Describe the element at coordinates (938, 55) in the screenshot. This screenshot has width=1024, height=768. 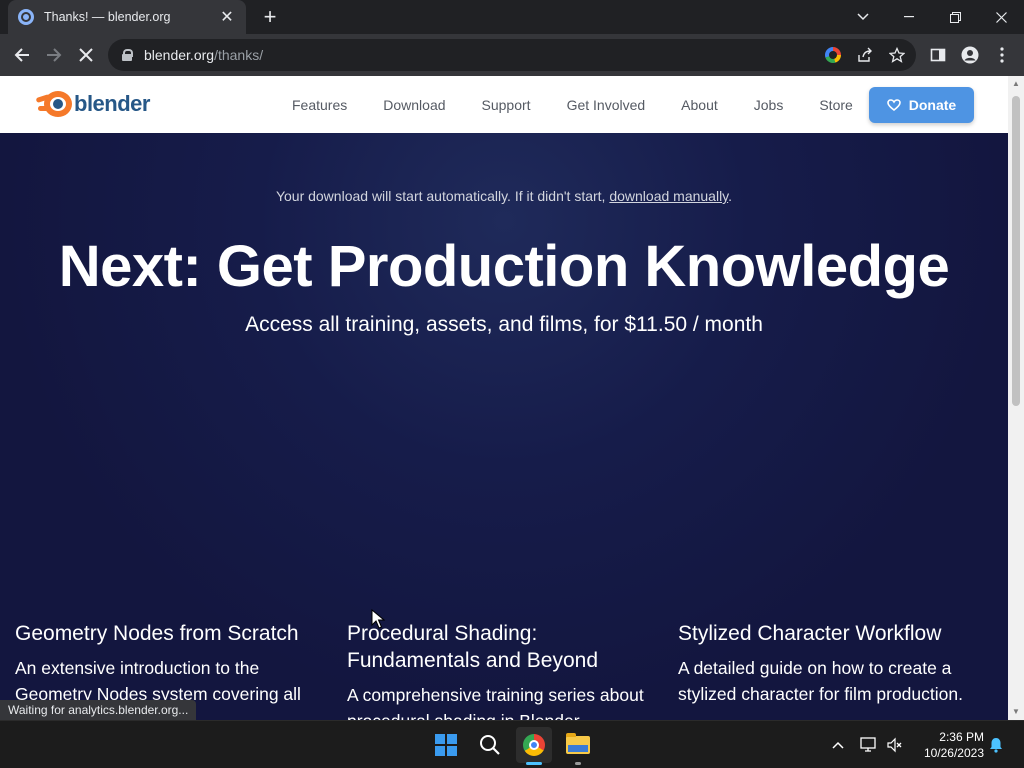
I see `side-panel-icon` at that location.